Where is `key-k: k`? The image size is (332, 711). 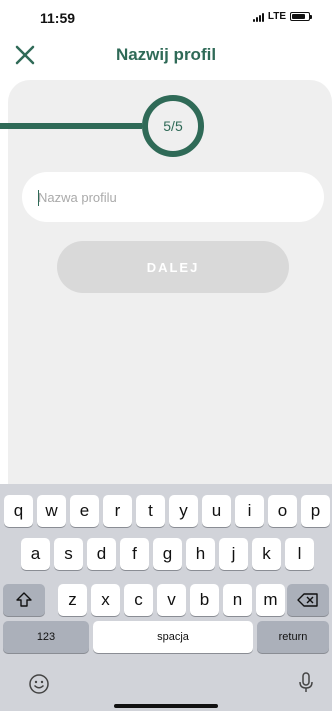 key-k: k is located at coordinates (266, 554).